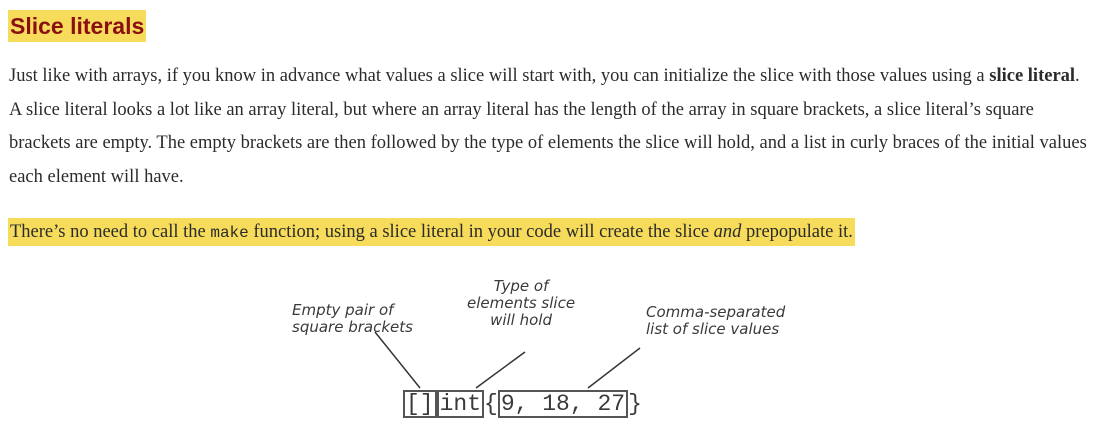  I want to click on slice-literal-code: [] int{9, 18, 27}, so click(522, 405).